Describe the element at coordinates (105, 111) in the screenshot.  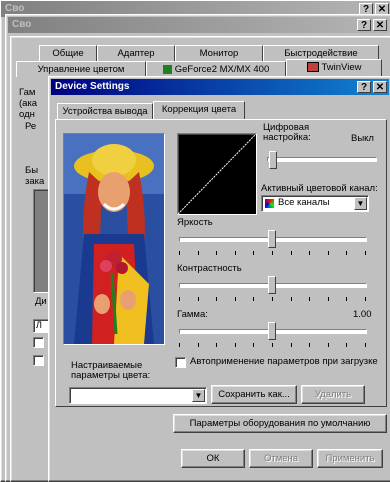
I see `tab-output-devices: Устройства вывода` at that location.